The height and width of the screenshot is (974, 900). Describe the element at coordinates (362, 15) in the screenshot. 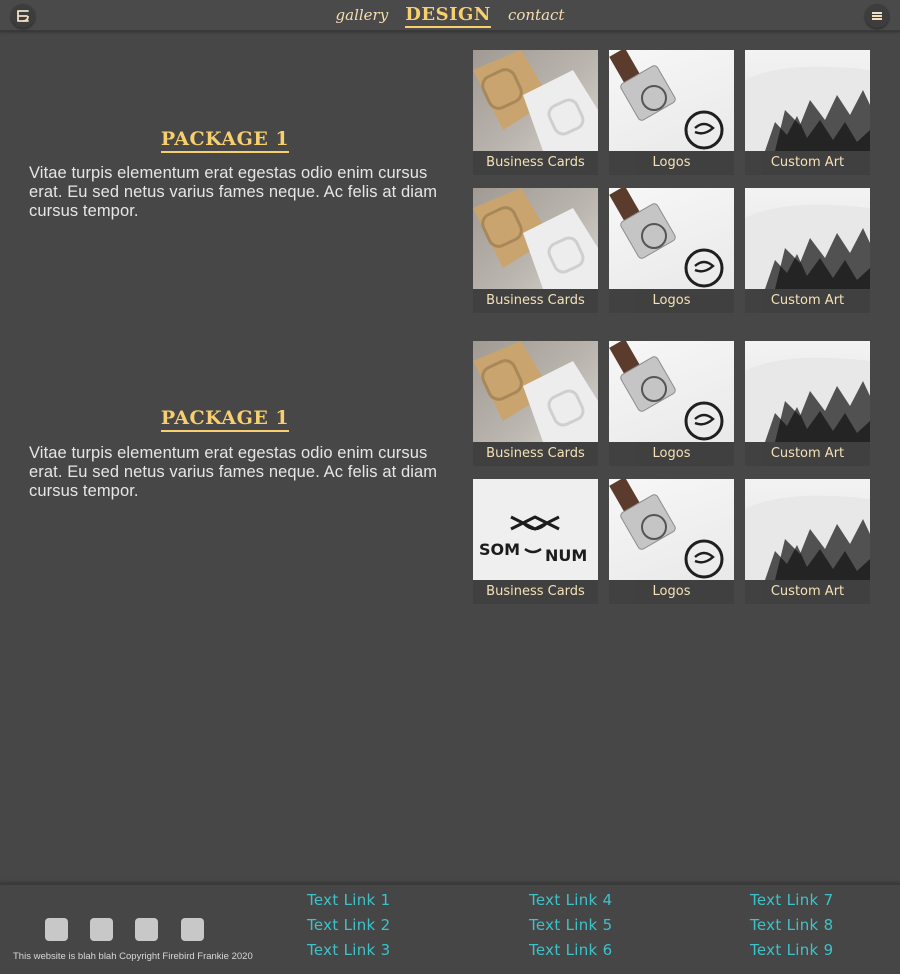

I see `nav-gallery: gallery` at that location.